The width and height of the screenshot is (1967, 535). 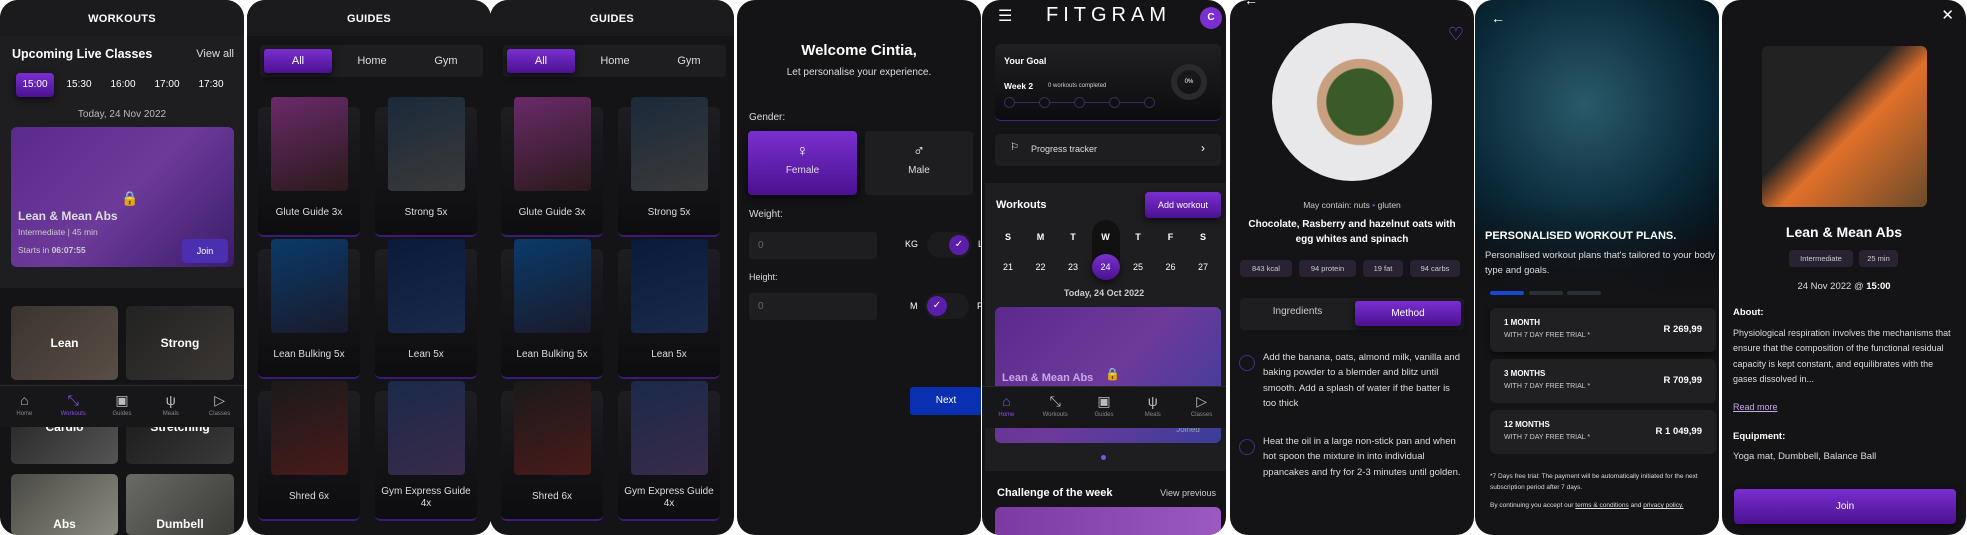 I want to click on terms-link: terms & conditions, so click(x=1601, y=505).